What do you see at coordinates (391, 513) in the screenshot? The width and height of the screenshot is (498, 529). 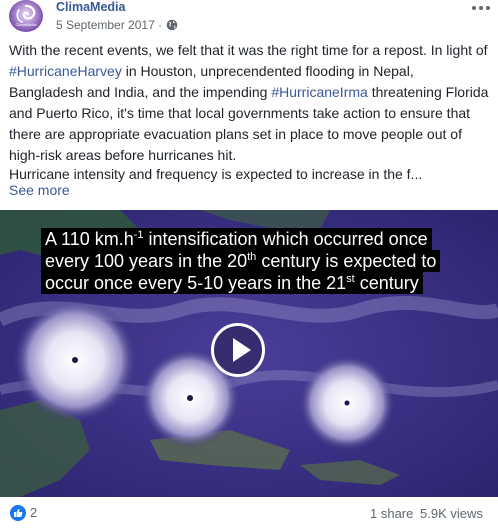 I see `share-count: 1 share` at bounding box center [391, 513].